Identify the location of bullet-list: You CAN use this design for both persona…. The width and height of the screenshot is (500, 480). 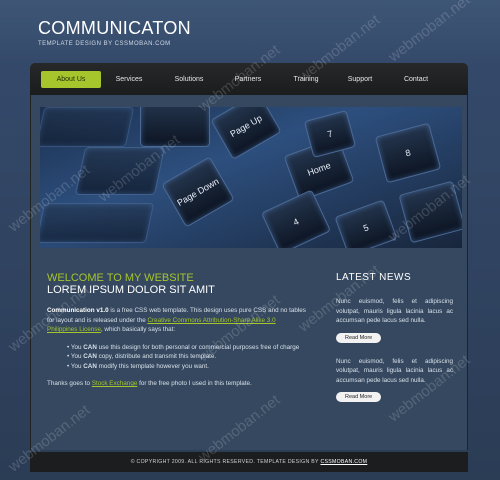
(187, 357).